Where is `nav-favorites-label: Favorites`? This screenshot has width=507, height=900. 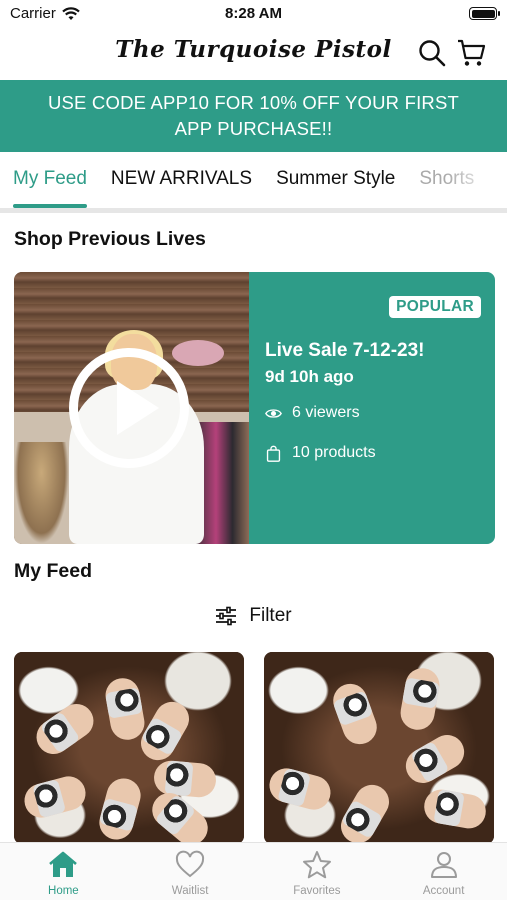 nav-favorites-label: Favorites is located at coordinates (317, 891).